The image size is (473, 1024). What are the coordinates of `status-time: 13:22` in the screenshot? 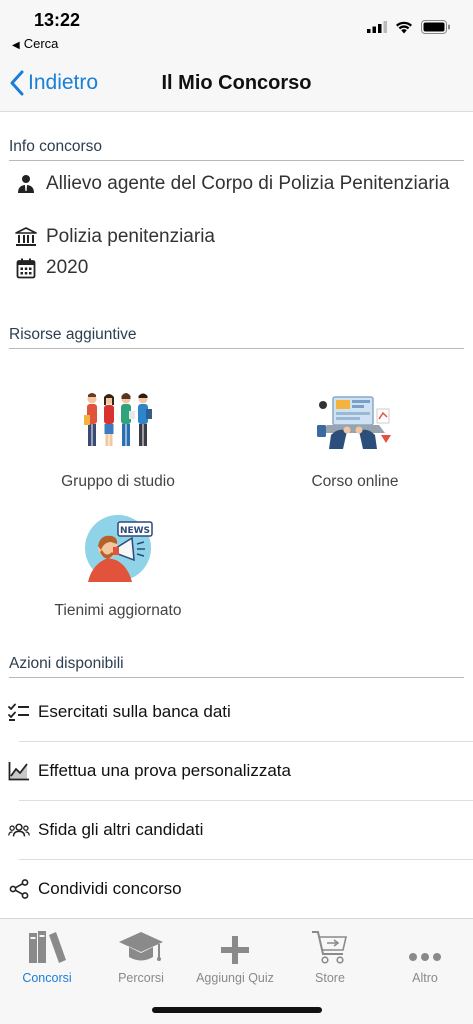 It's located at (57, 20).